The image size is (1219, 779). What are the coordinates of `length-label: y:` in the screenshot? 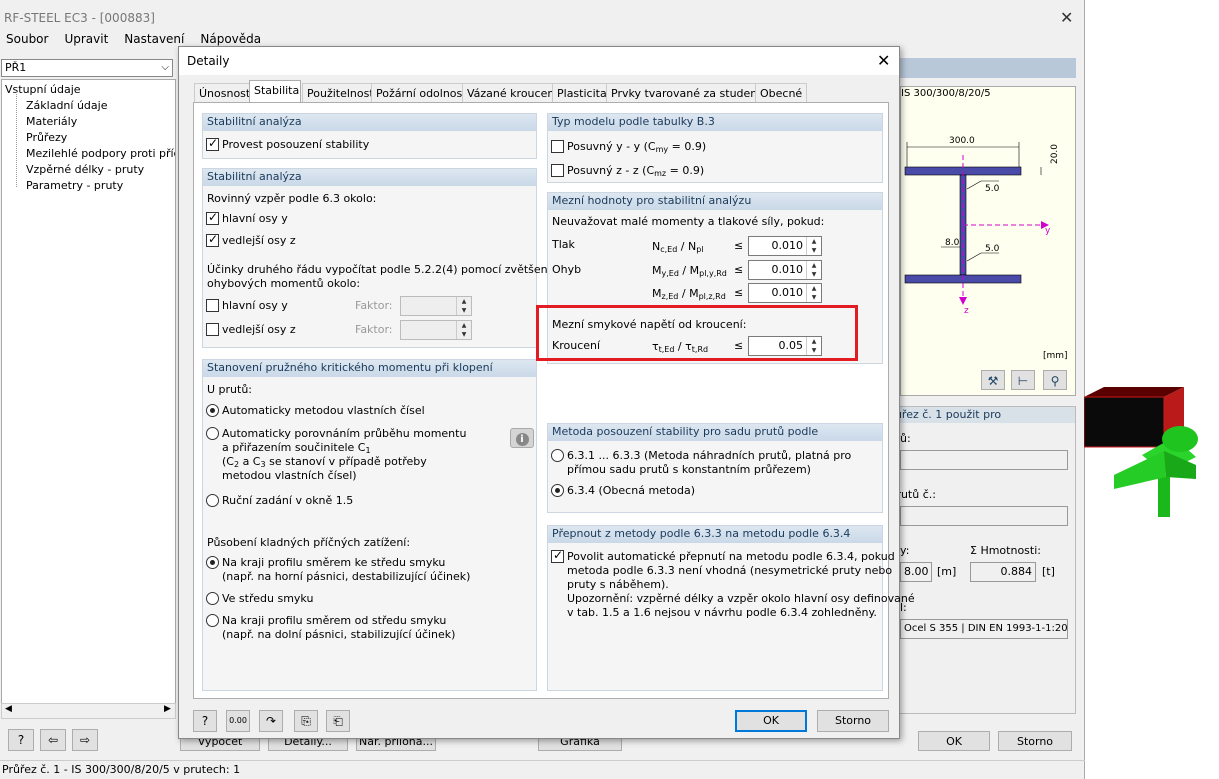 It's located at (905, 550).